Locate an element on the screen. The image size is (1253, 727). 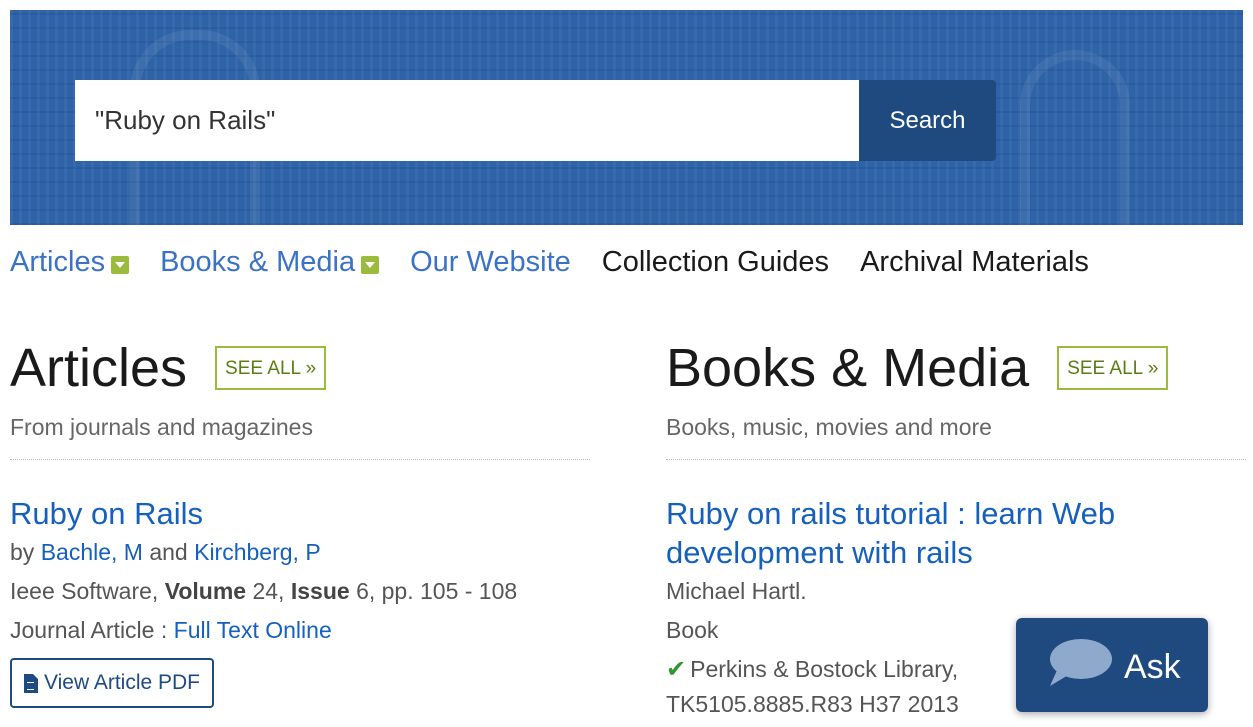
nav-books-media: Books & Media is located at coordinates (270, 262).